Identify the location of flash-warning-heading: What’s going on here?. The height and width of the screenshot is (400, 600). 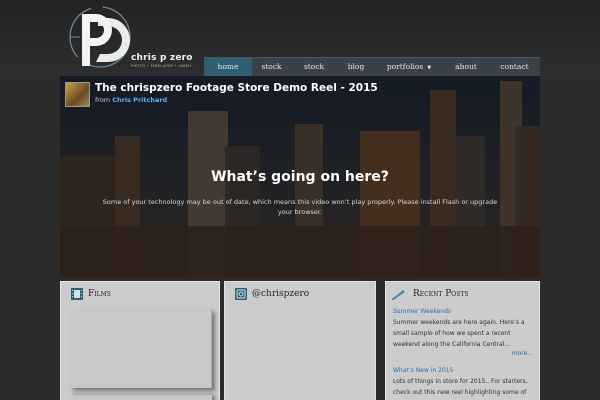
(300, 177).